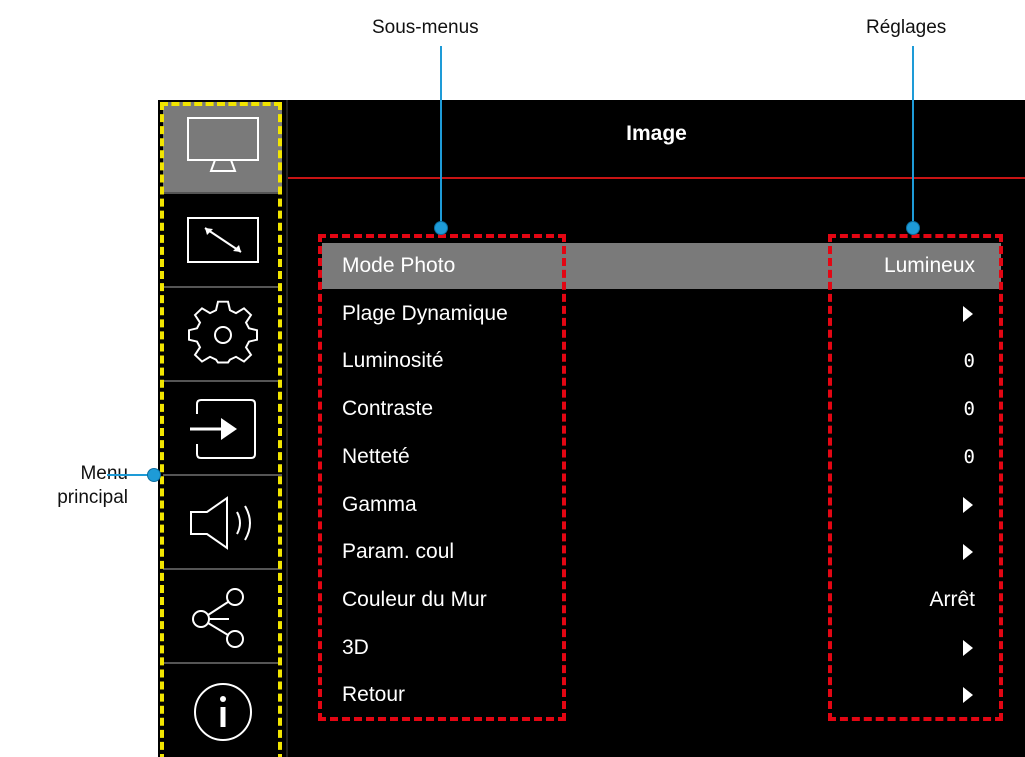  I want to click on menu-row-label: Contraste, so click(388, 409).